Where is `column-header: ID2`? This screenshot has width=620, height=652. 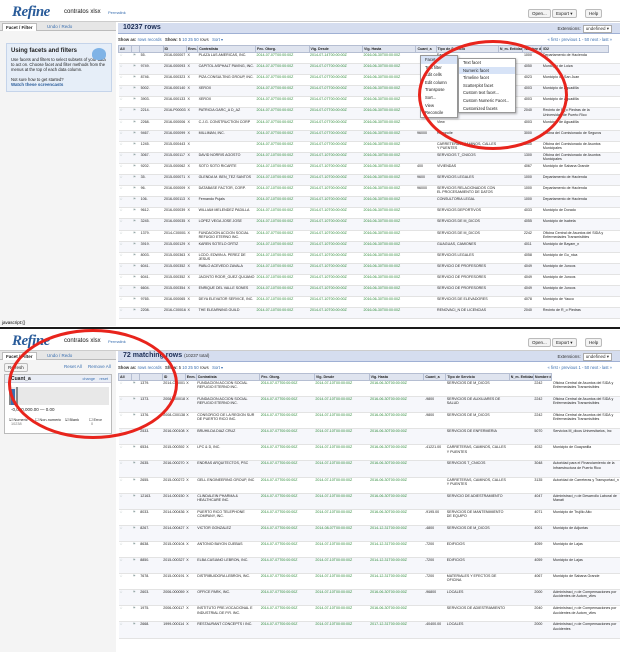
column-header: ID2 is located at coordinates (575, 49).